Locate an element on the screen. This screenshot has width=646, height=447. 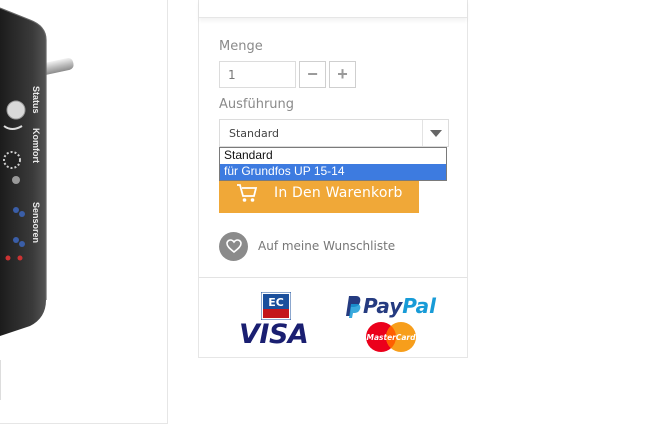
chevron-down-icon is located at coordinates (435, 133).